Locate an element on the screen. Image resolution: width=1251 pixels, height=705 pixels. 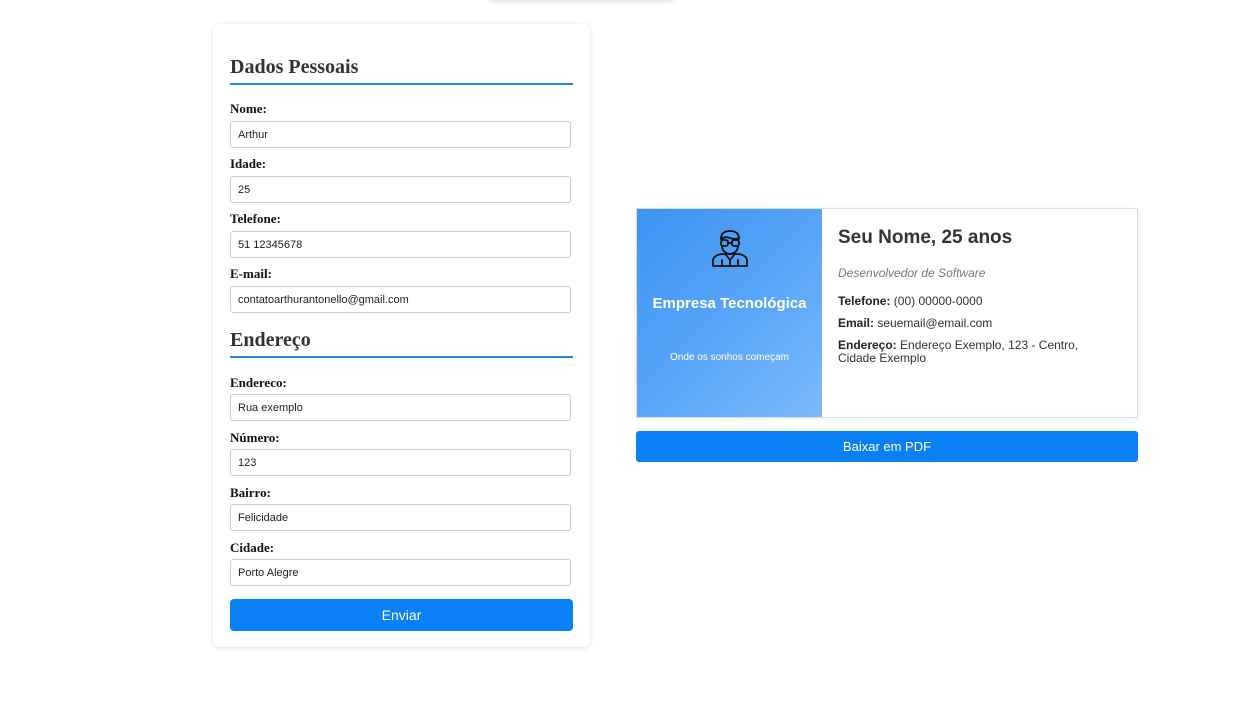
address-title: Endereço is located at coordinates (401, 343).